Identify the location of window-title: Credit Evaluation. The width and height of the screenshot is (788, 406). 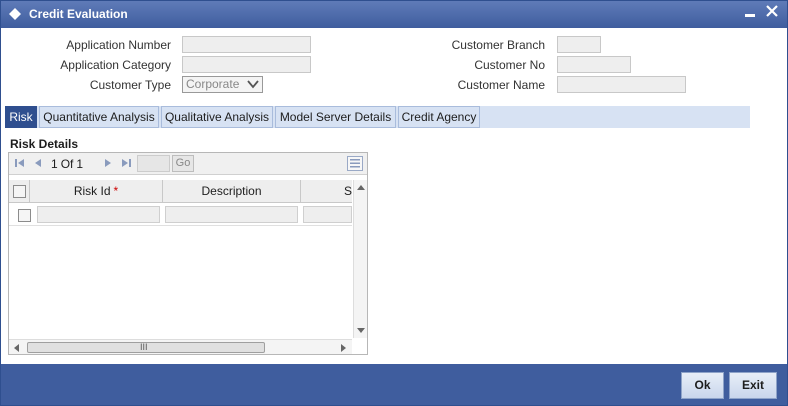
(78, 14).